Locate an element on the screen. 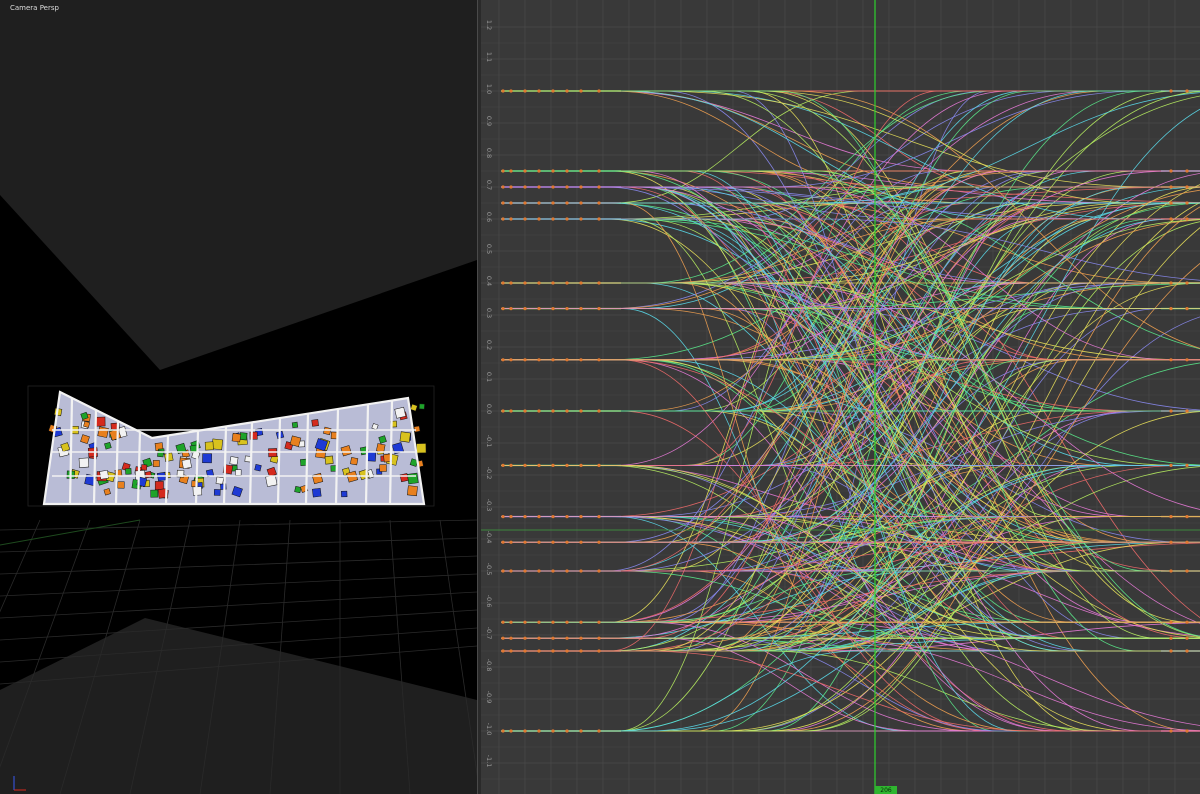 This screenshot has width=1200, height=794. y-tick-label: 0.3 is located at coordinates (489, 313).